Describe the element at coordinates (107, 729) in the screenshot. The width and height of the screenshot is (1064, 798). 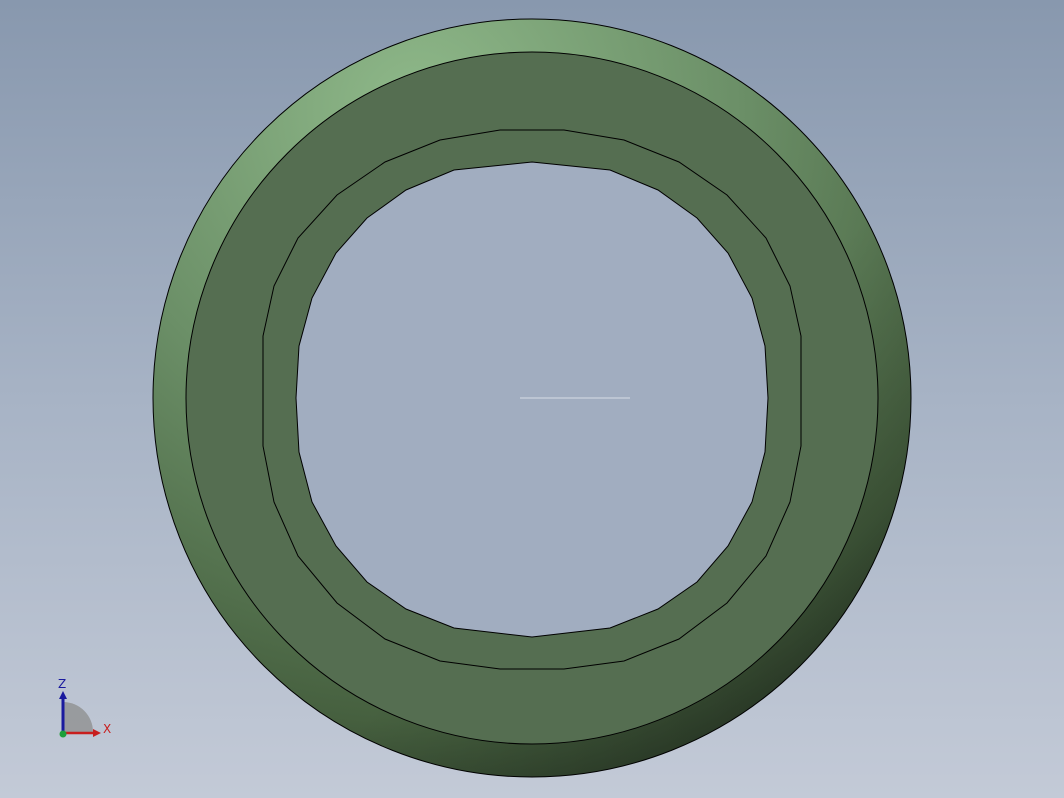
I see `x-axis-label: X` at that location.